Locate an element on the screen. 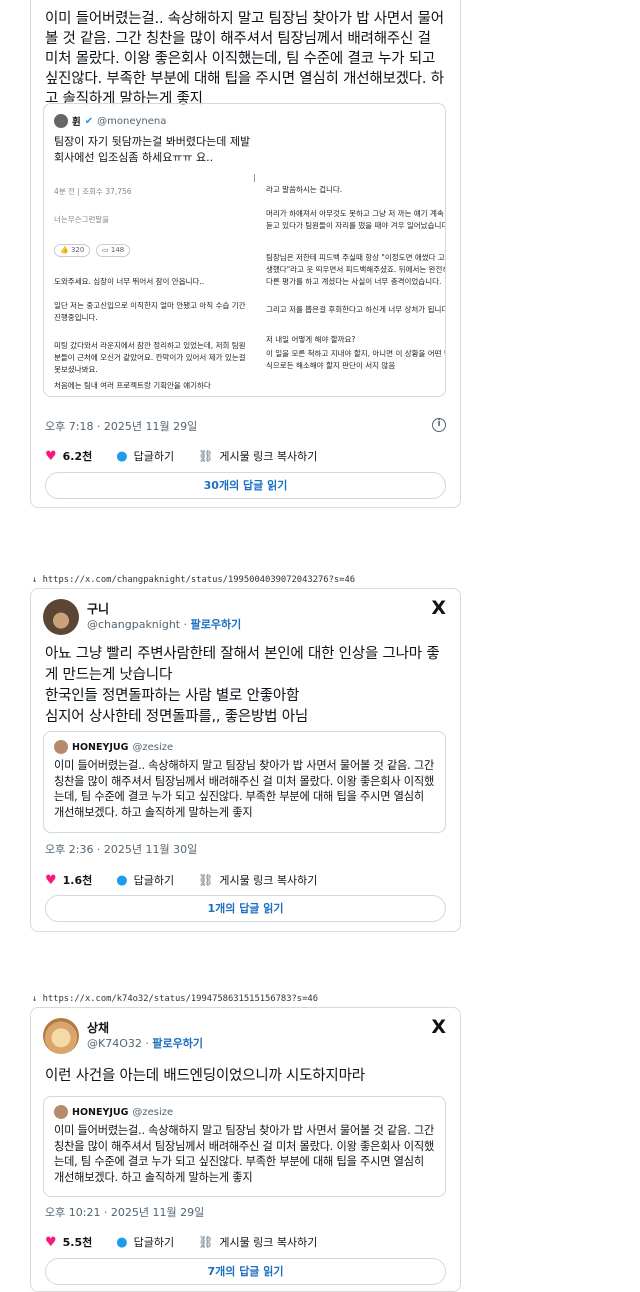 Image resolution: width=640 pixels, height=1292 pixels. timestamp: 오후 2:36 · 2025년 11월 30일 is located at coordinates (121, 849).